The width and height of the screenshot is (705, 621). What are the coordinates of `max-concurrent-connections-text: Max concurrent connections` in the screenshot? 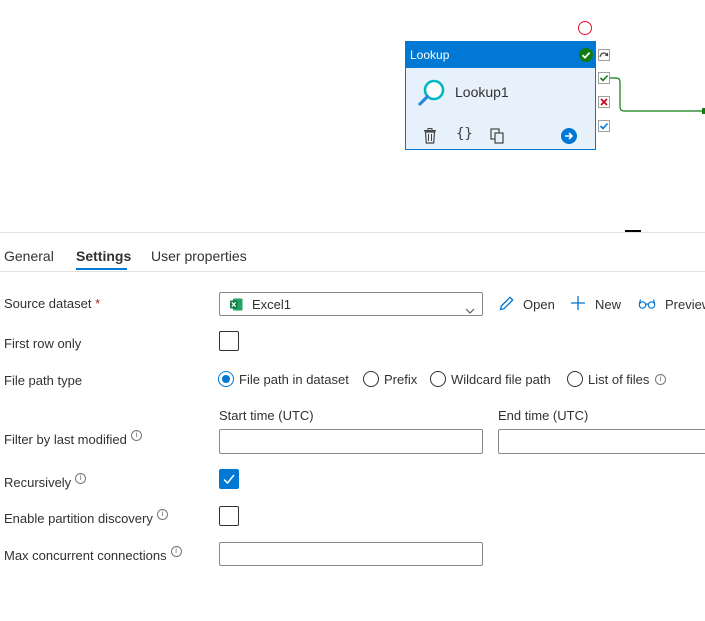 It's located at (85, 555).